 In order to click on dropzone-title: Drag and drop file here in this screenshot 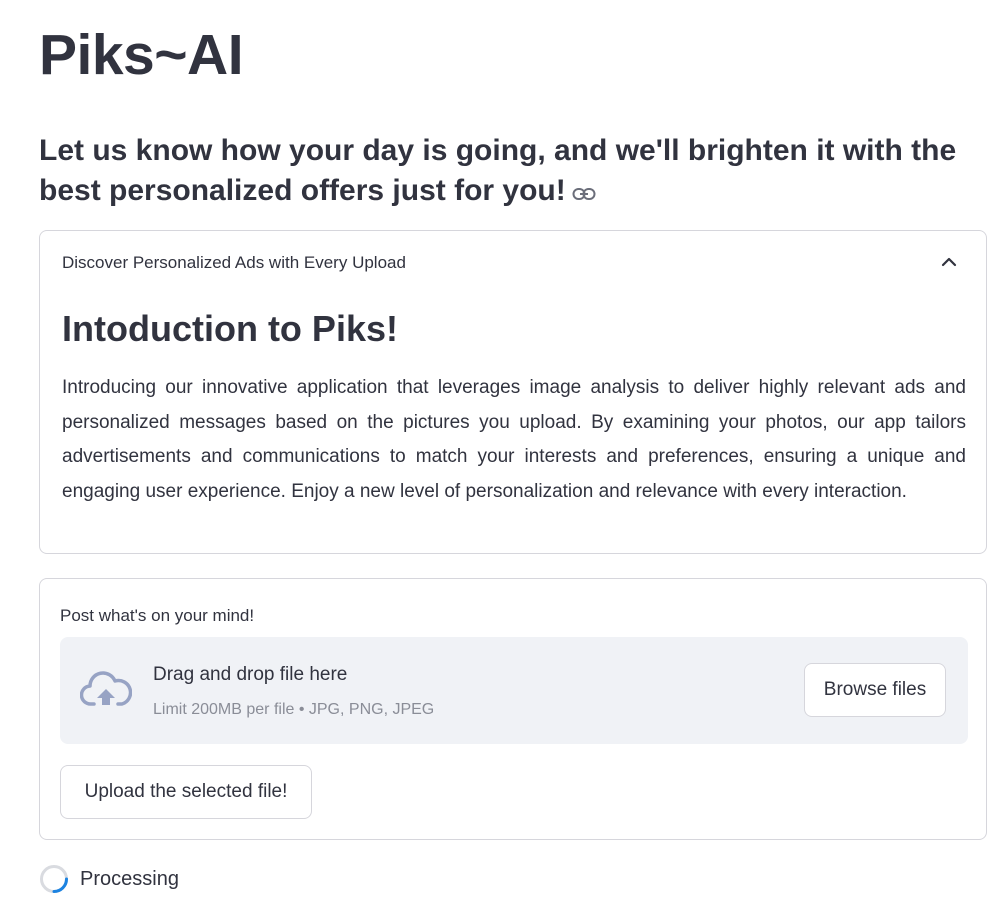, I will do `click(250, 674)`.